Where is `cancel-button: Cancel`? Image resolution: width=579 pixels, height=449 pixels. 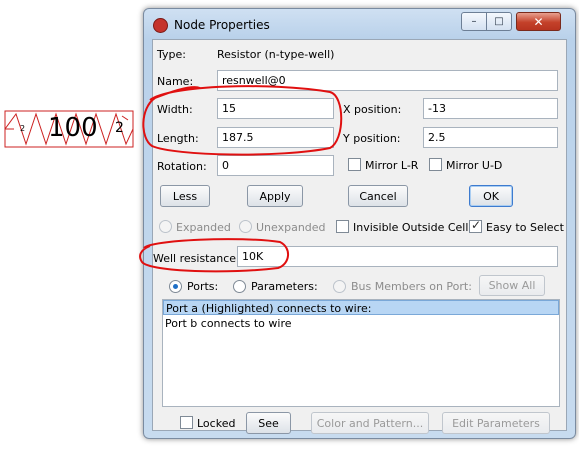 cancel-button: Cancel is located at coordinates (378, 196).